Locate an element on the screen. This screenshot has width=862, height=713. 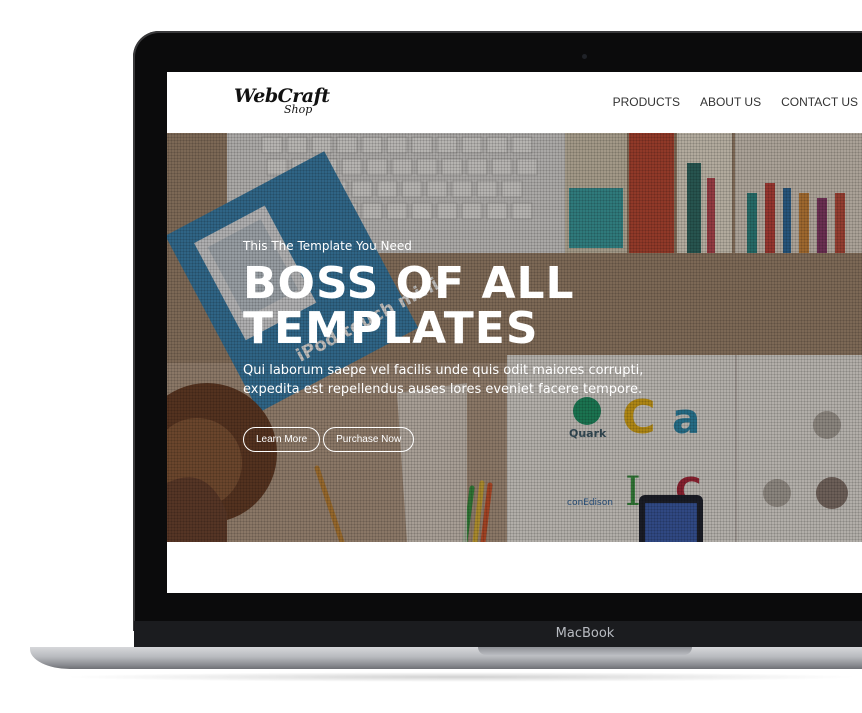
site-logo: WebCraft Shop is located at coordinates (282, 100).